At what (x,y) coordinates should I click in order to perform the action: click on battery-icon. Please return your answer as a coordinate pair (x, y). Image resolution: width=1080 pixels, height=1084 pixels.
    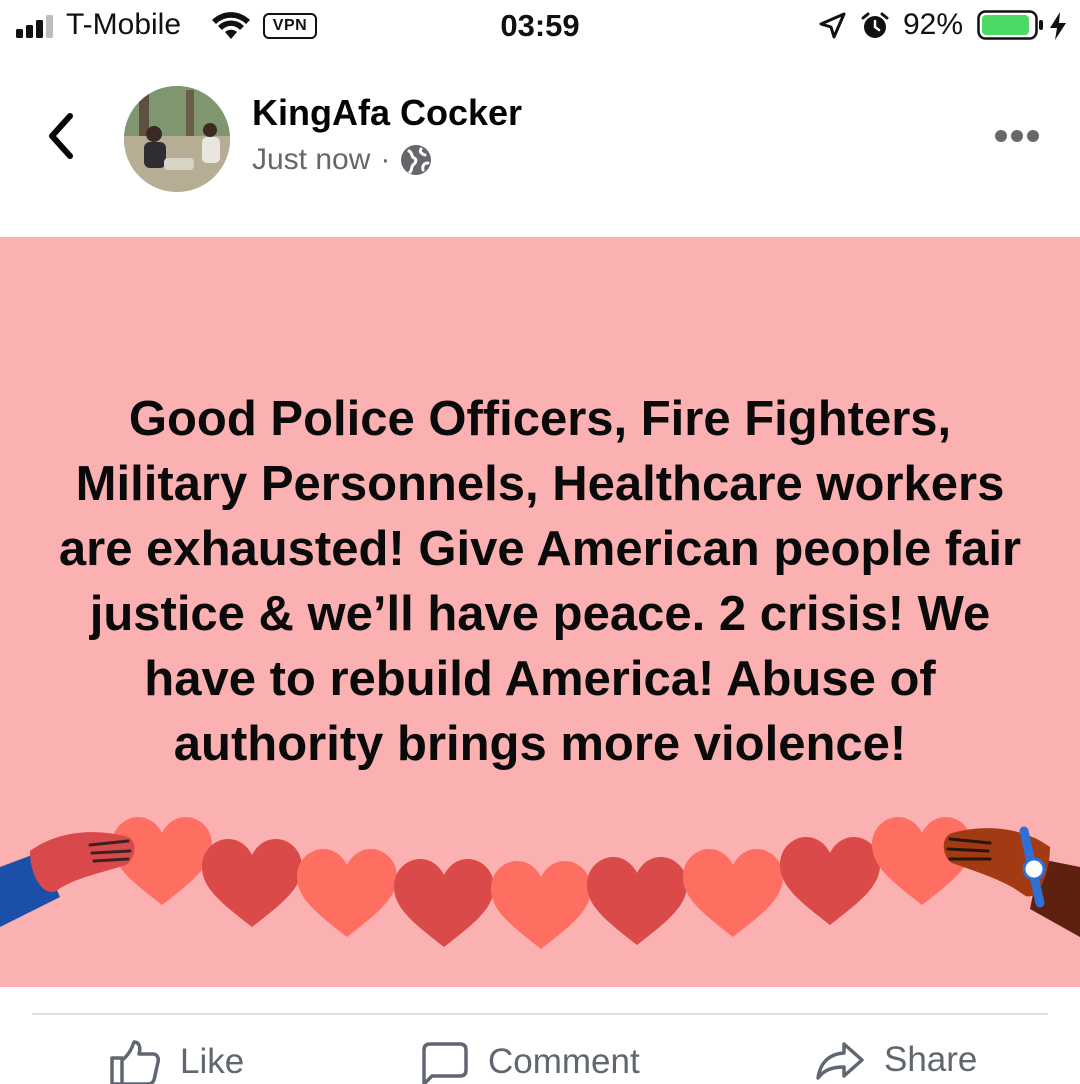
    Looking at the image, I should click on (1010, 25).